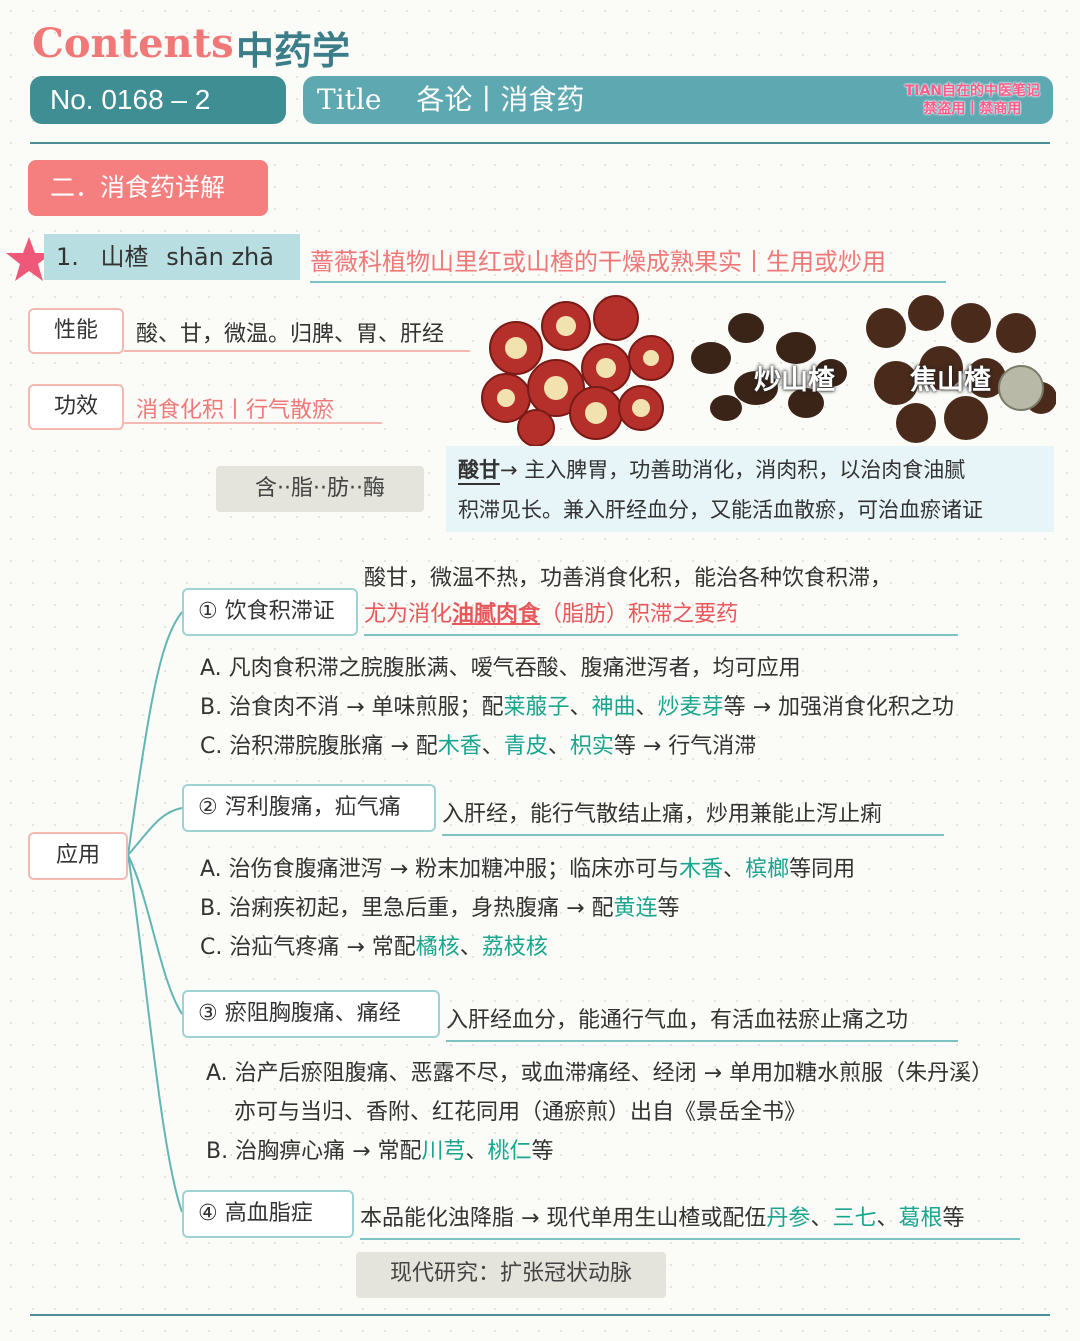 This screenshot has width=1080, height=1341. What do you see at coordinates (639, 614) in the screenshot?
I see `app1-desc-c: （脂肪）积滞之要药` at bounding box center [639, 614].